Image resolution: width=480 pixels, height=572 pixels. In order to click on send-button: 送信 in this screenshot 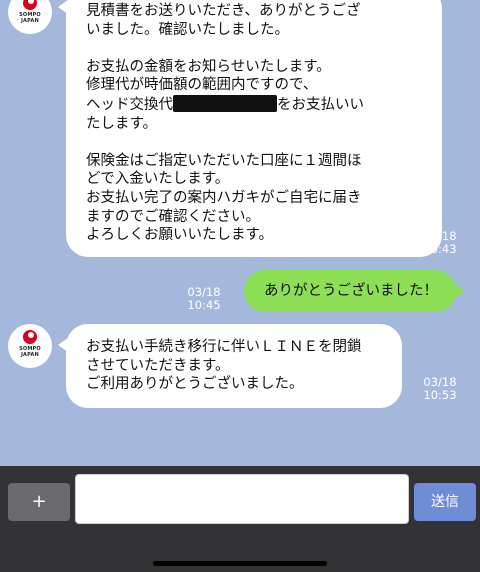, I will do `click(445, 502)`.